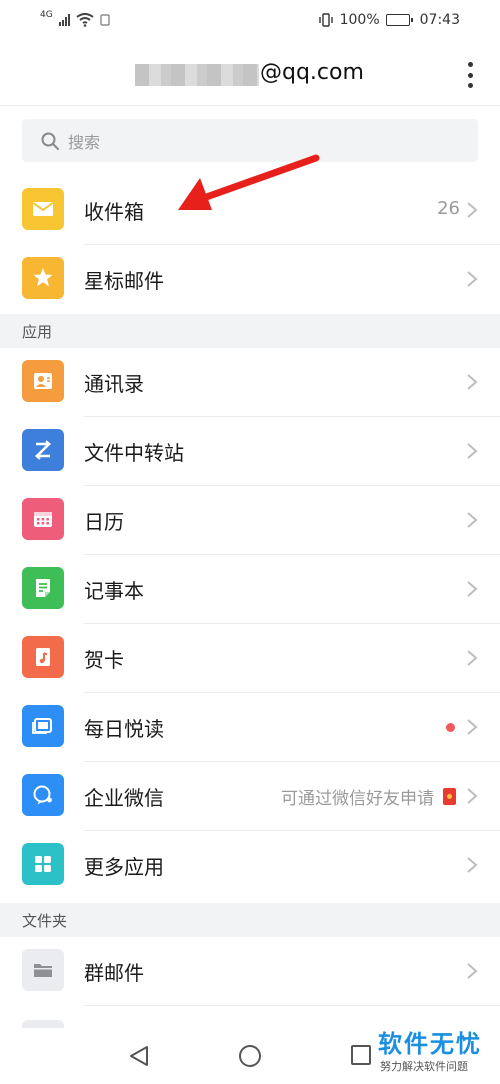 This screenshot has width=500, height=1084. I want to click on status-bar: 4G 100% 07:43, so click(250, 20).